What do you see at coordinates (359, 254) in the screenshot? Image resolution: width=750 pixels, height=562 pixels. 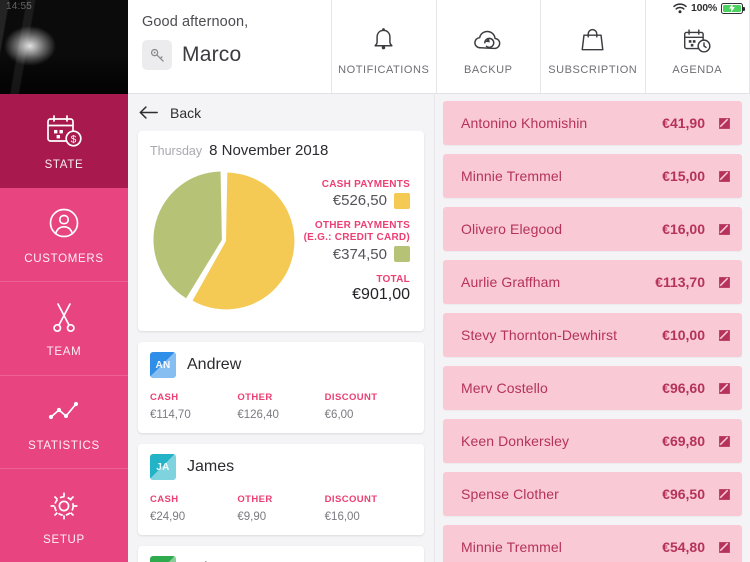 I see `legend-other-value: €374,50` at bounding box center [359, 254].